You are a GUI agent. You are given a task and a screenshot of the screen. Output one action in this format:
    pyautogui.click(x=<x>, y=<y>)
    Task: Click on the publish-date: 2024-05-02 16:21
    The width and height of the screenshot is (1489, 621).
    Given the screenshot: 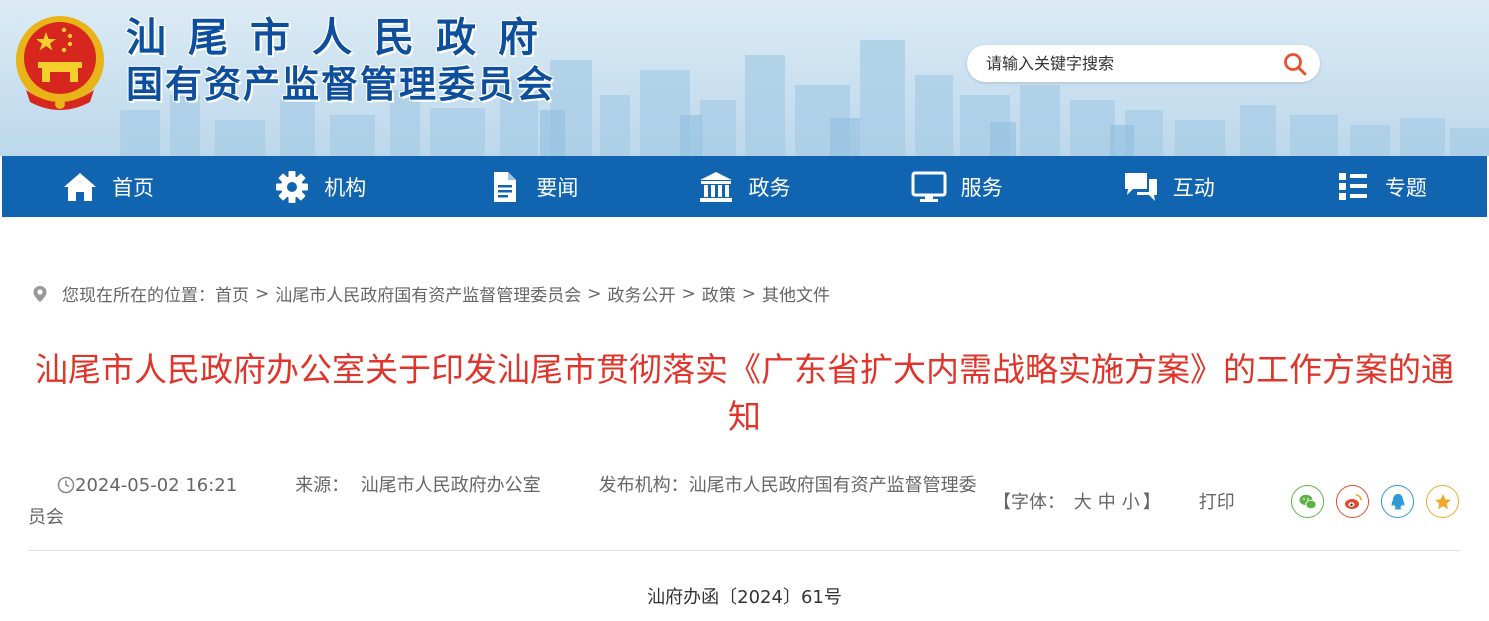 What is the action you would take?
    pyautogui.click(x=156, y=485)
    